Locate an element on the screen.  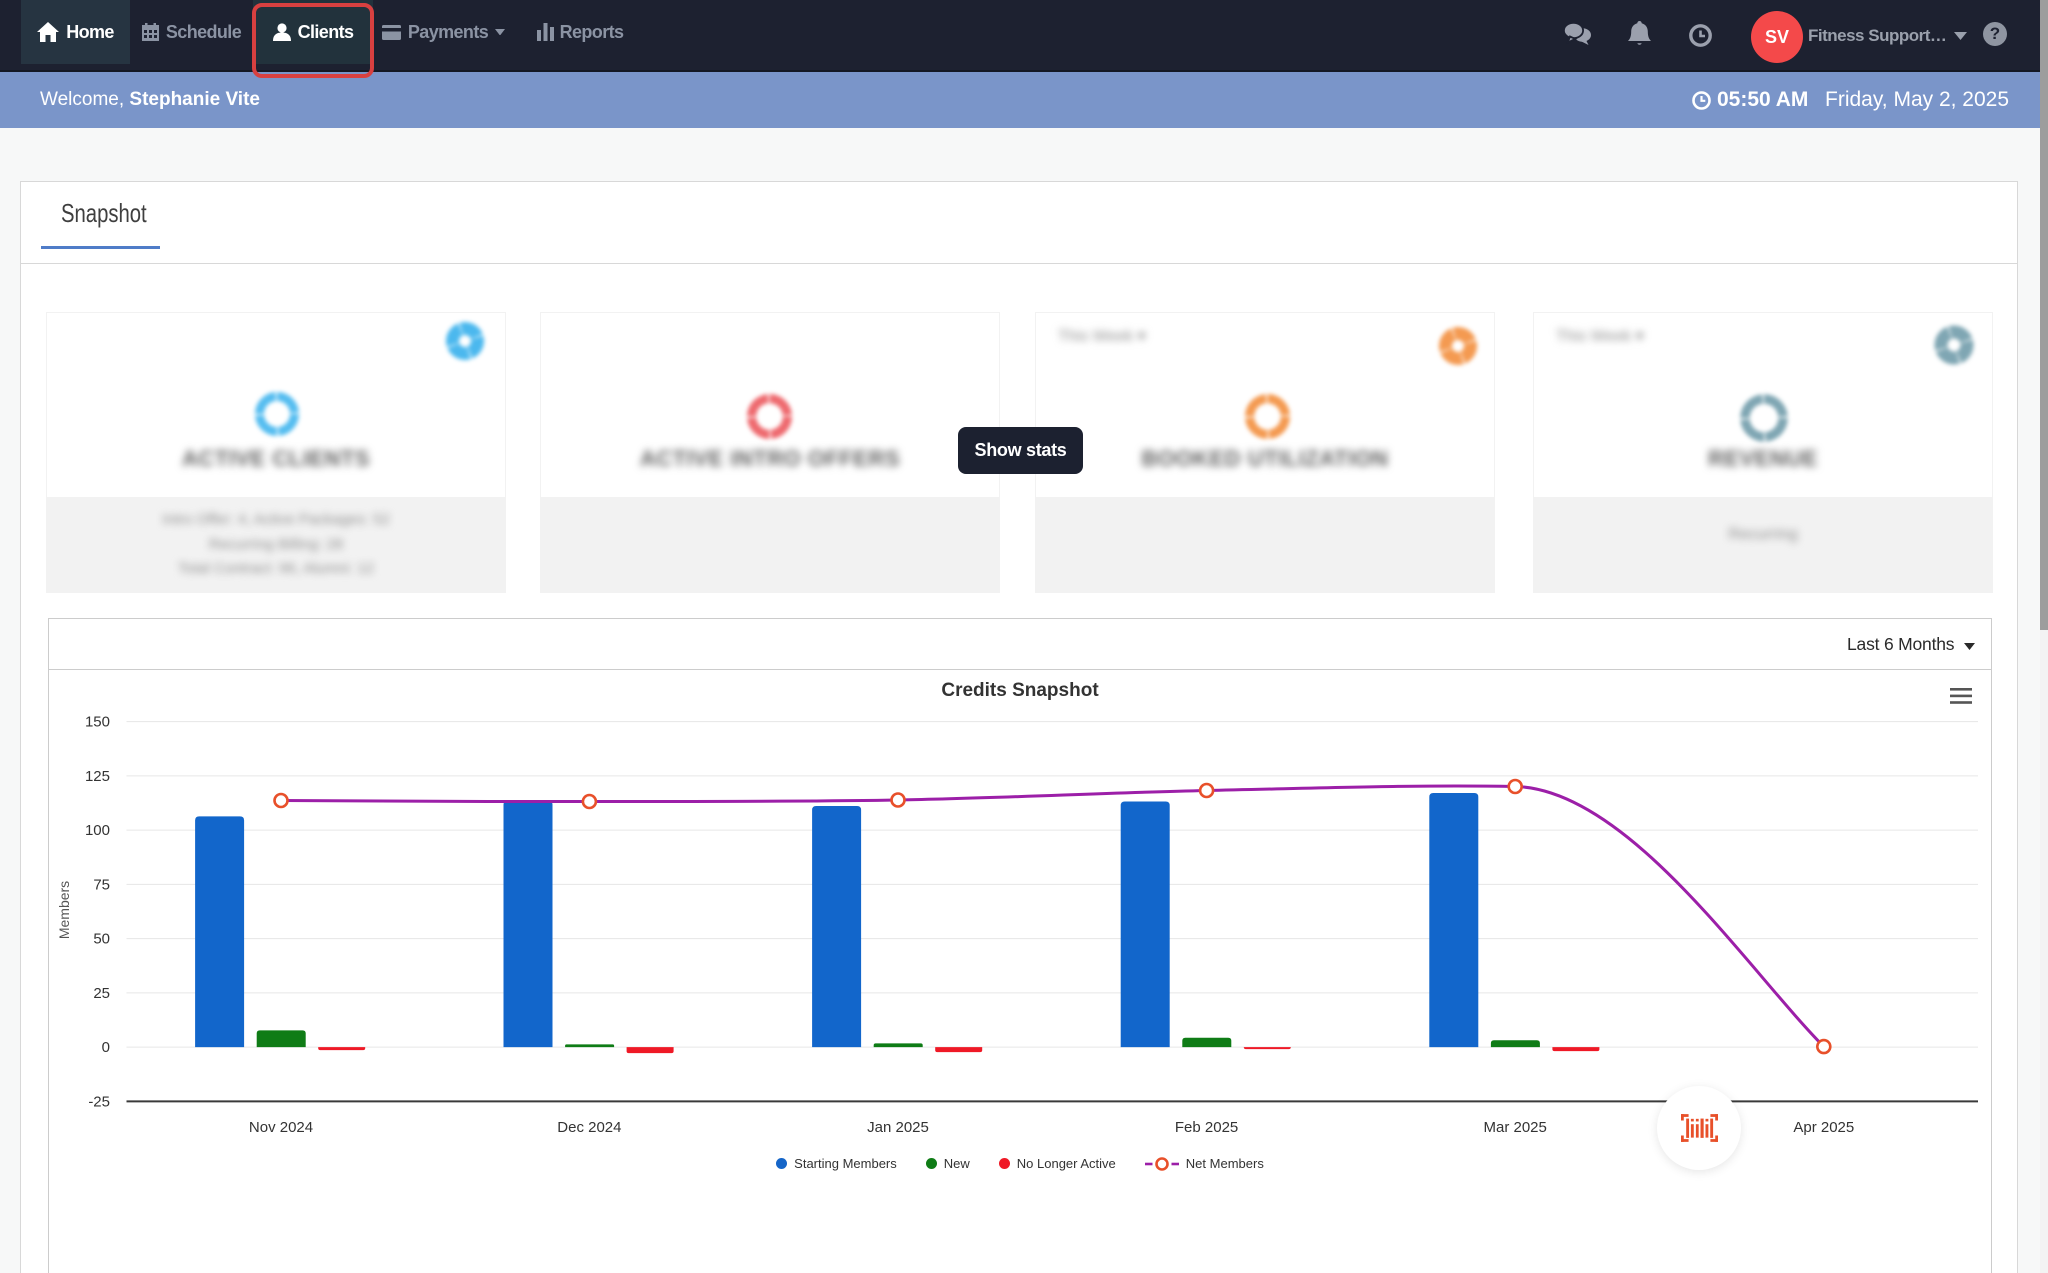
svg-text: Members is located at coordinates (64, 910).